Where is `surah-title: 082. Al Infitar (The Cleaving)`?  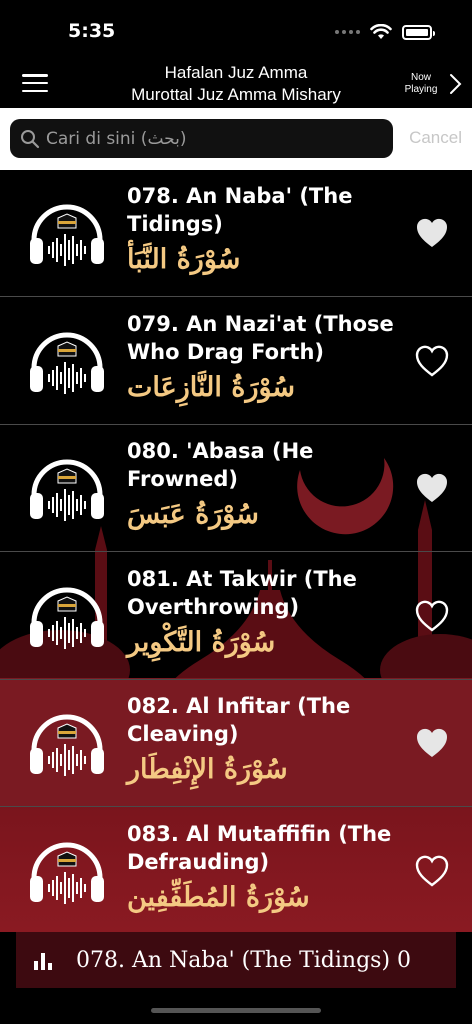 surah-title: 082. Al Infitar (The Cleaving) is located at coordinates (239, 720).